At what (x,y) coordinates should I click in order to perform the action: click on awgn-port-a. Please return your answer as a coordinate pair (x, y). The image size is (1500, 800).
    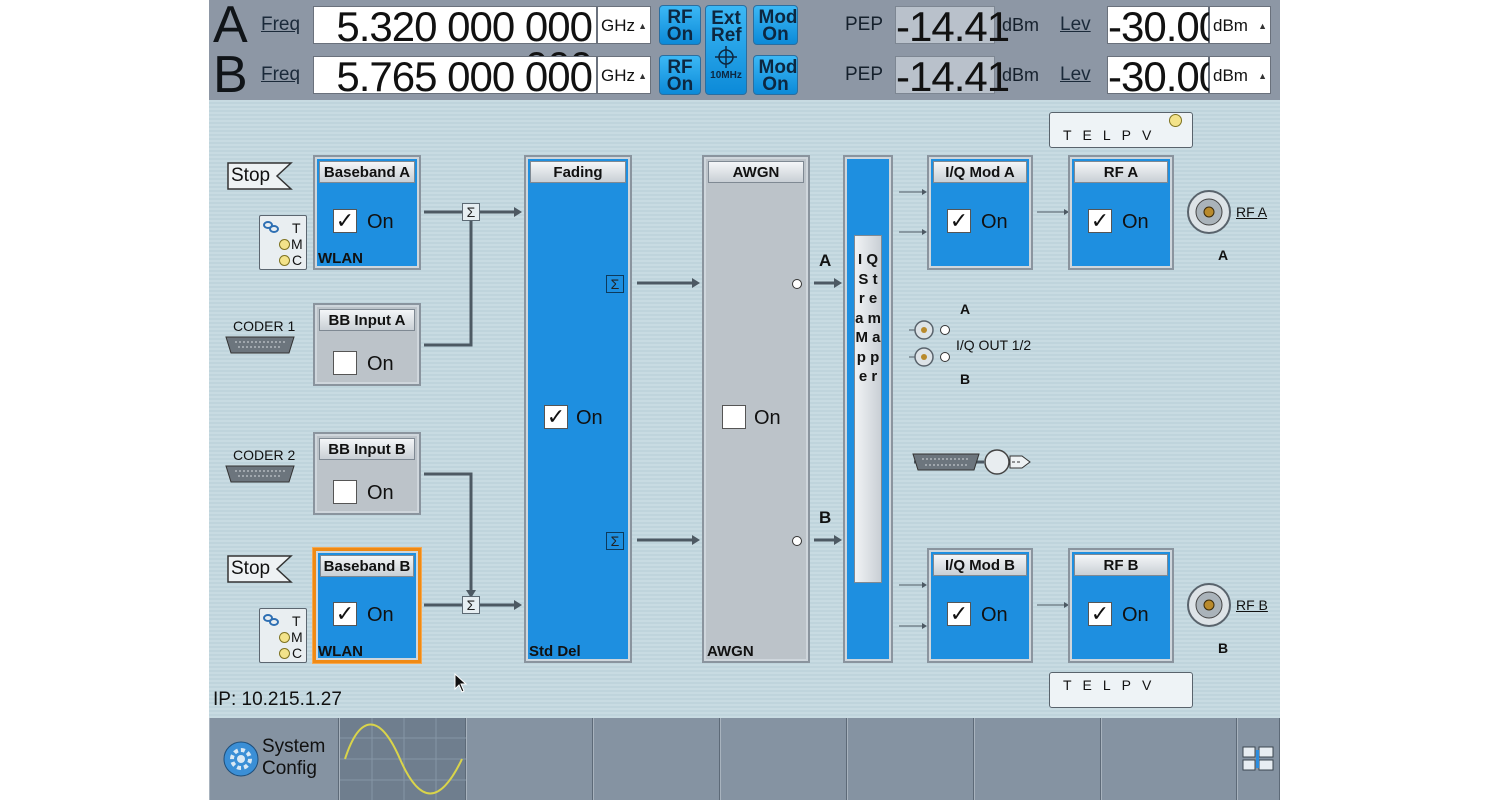
    Looking at the image, I should click on (797, 284).